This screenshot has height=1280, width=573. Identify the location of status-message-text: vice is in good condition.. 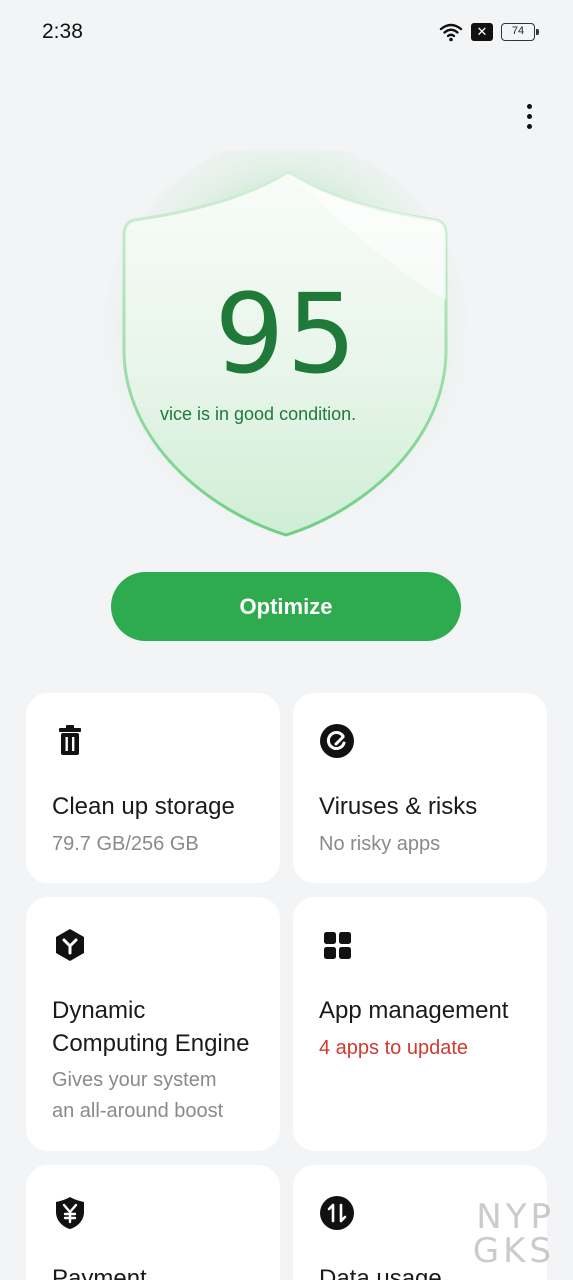
(258, 414).